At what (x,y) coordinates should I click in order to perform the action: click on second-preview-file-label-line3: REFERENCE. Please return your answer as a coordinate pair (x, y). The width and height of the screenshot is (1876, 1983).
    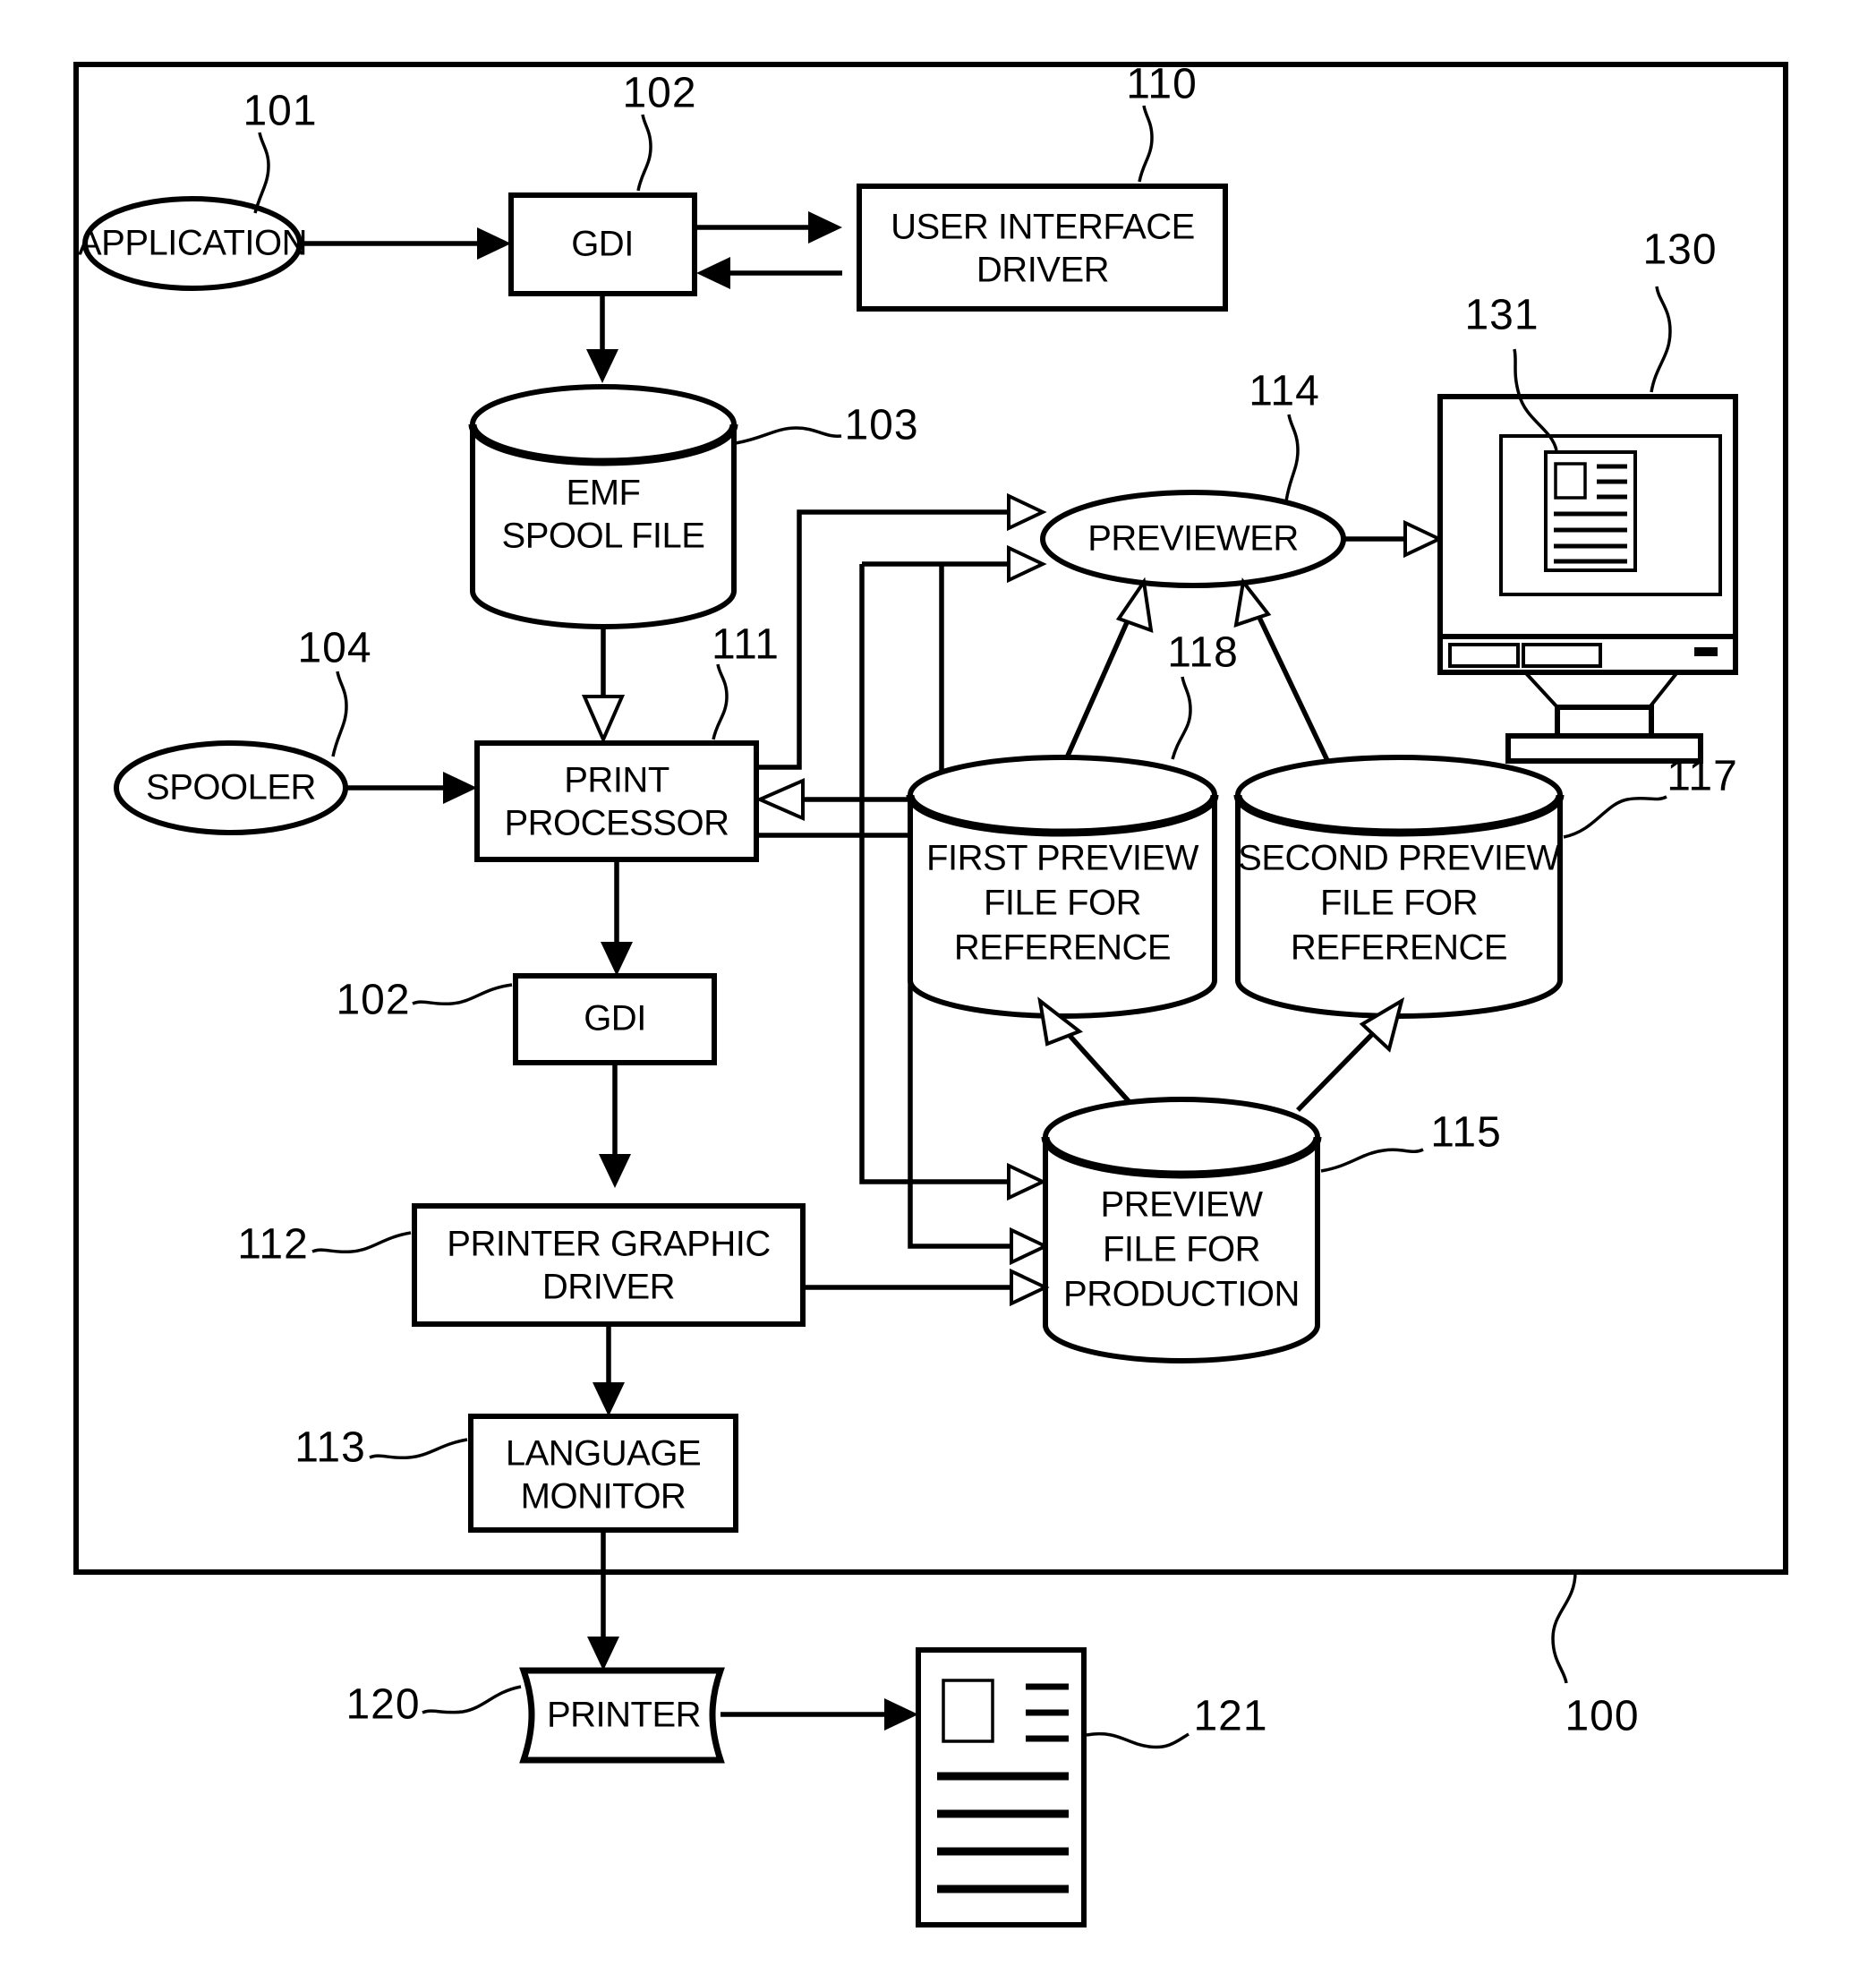
    Looking at the image, I should click on (1399, 948).